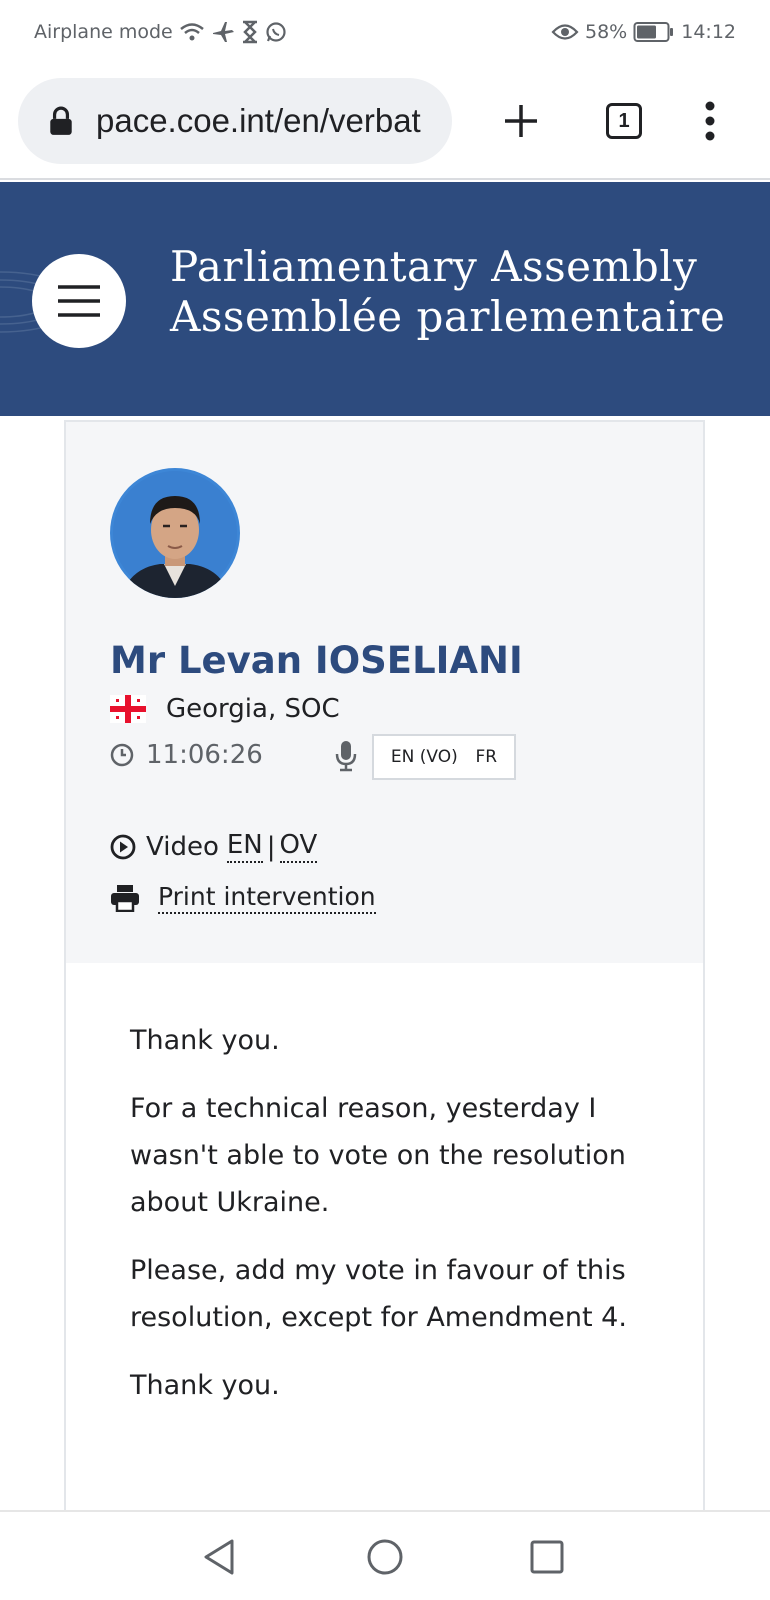 The image size is (770, 1600). I want to click on language-option-en: EN (VO), so click(424, 757).